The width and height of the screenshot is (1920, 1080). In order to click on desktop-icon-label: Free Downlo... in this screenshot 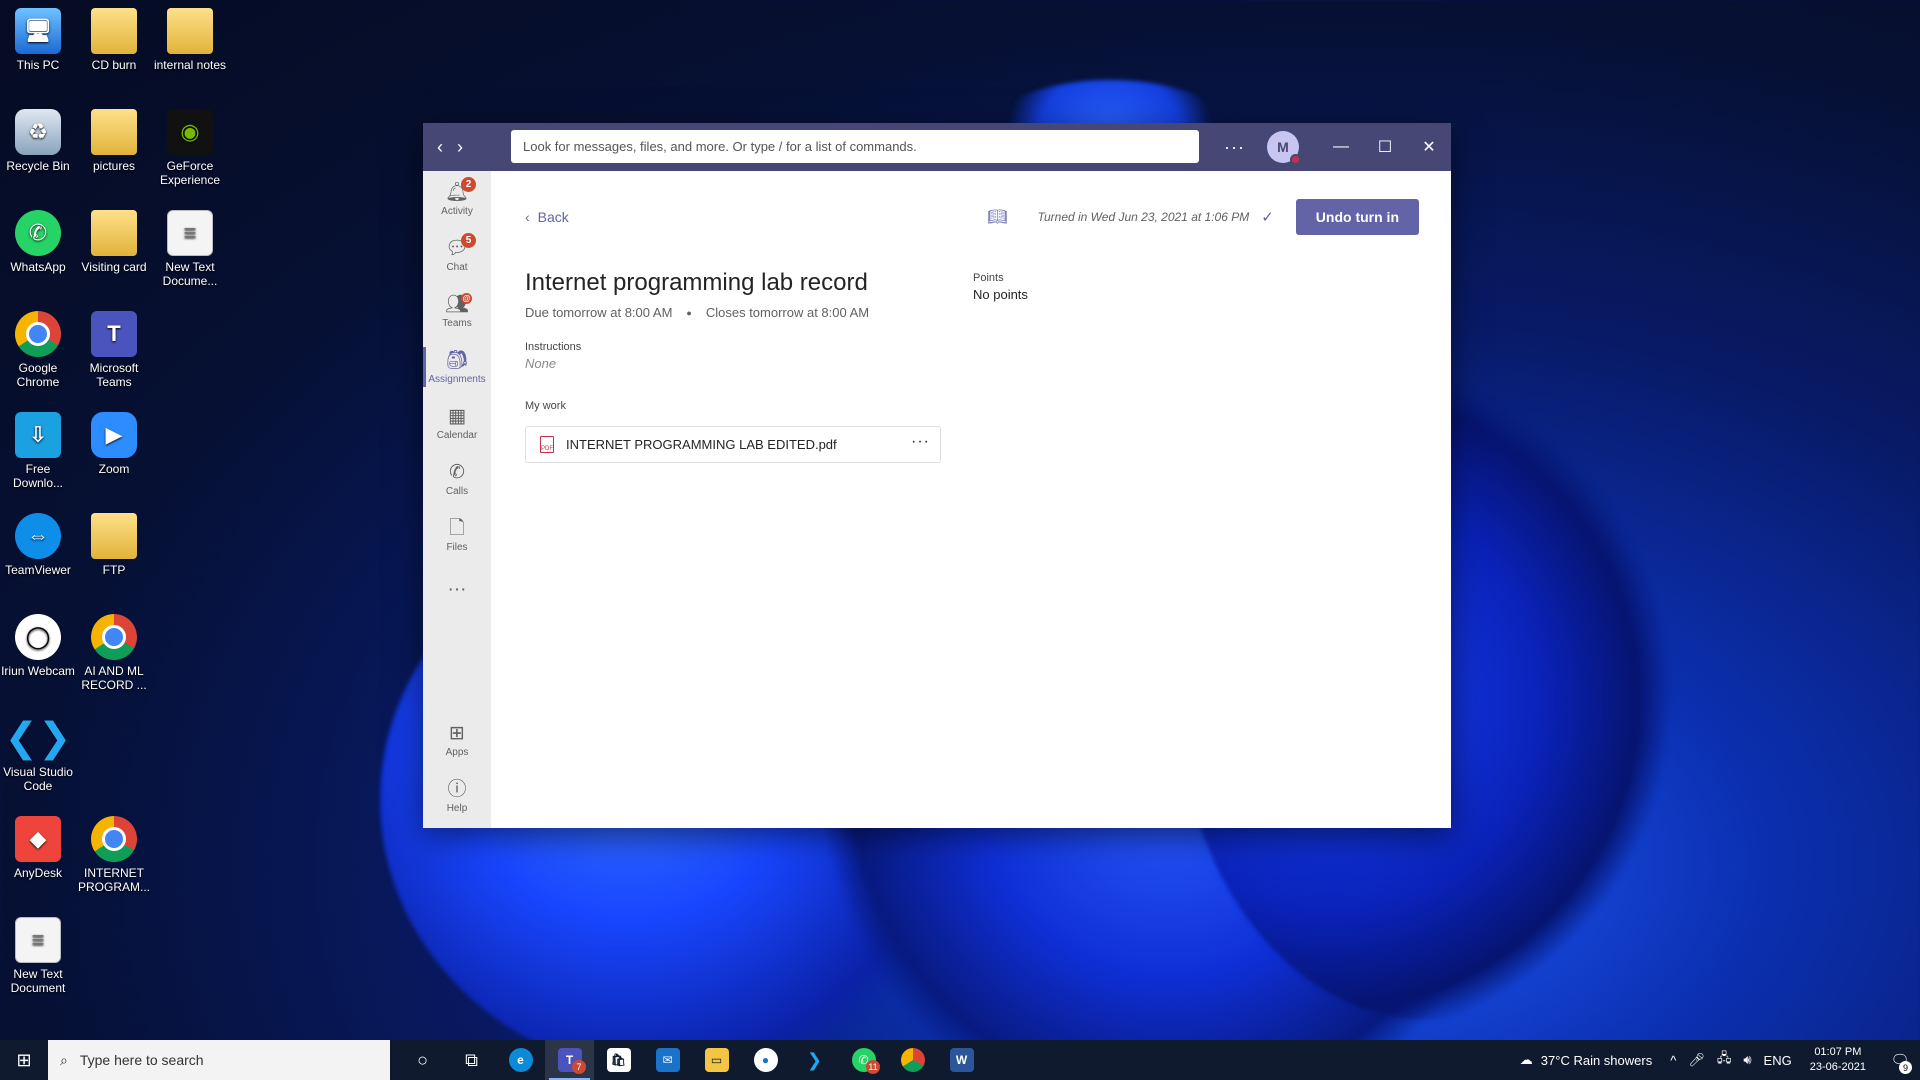, I will do `click(38, 476)`.